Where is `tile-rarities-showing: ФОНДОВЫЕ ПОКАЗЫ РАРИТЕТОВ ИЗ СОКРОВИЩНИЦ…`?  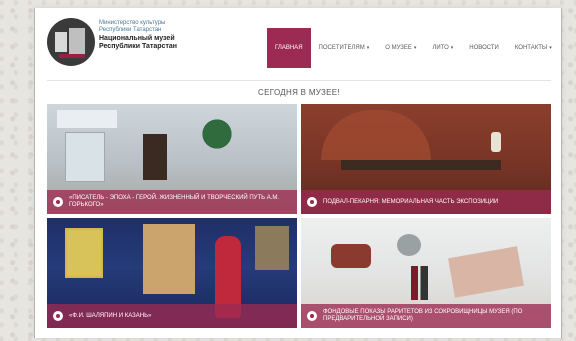
tile-rarities-showing: ФОНДОВЫЕ ПОКАЗЫ РАРИТЕТОВ ИЗ СОКРОВИЩНИЦ… is located at coordinates (426, 273).